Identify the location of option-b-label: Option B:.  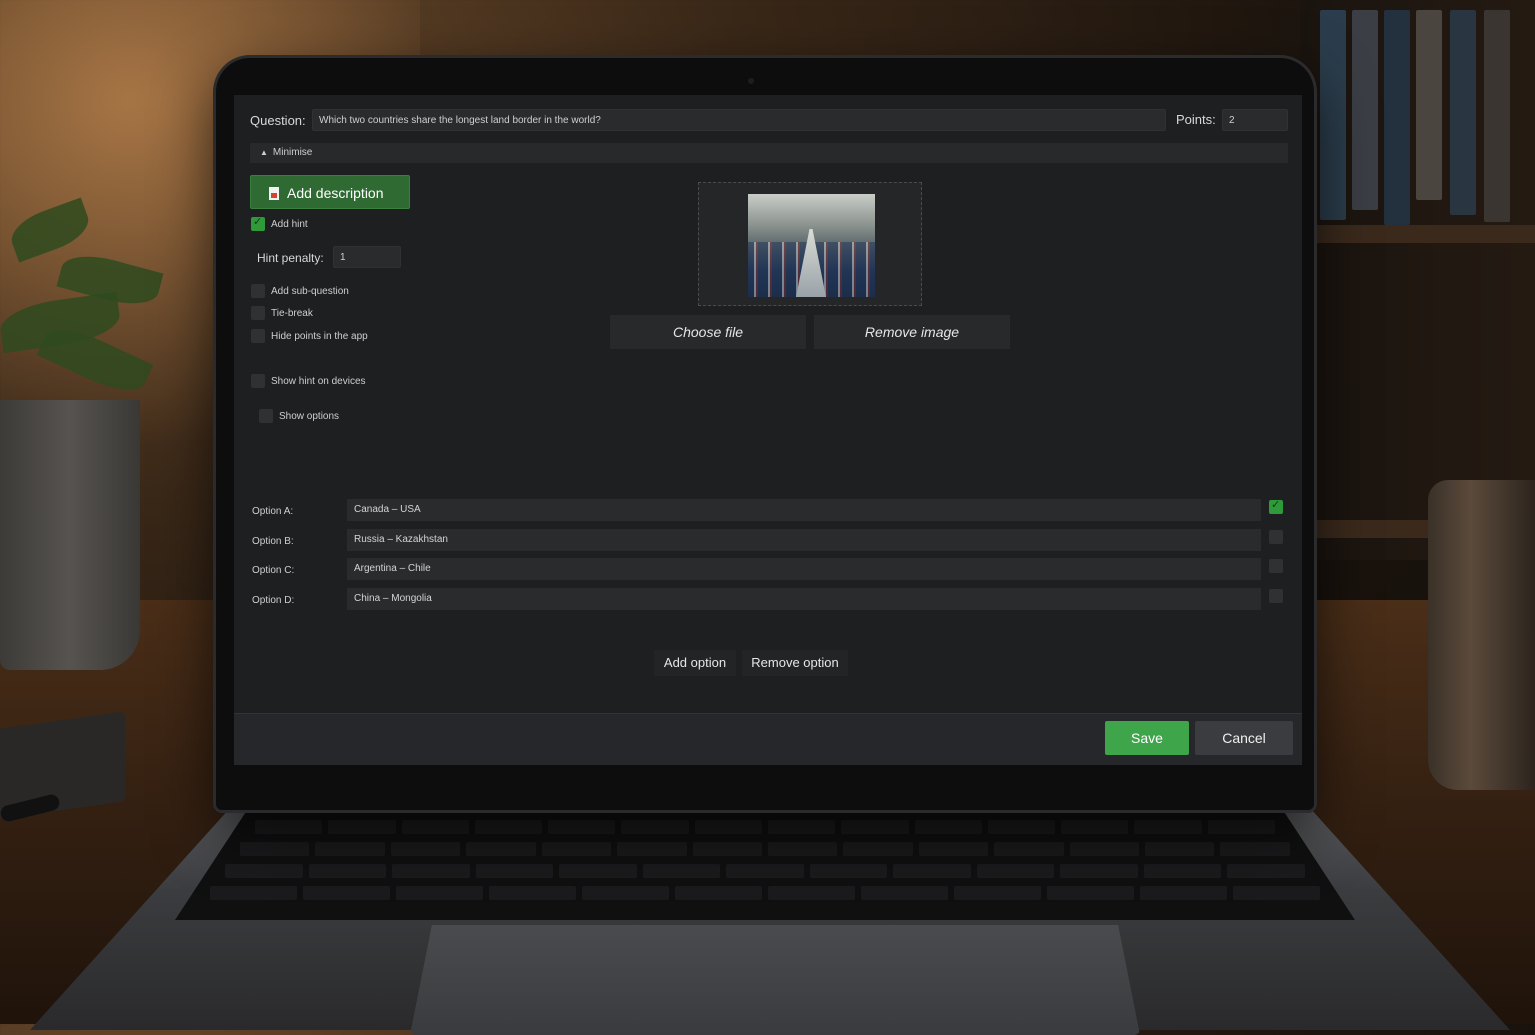
(273, 541).